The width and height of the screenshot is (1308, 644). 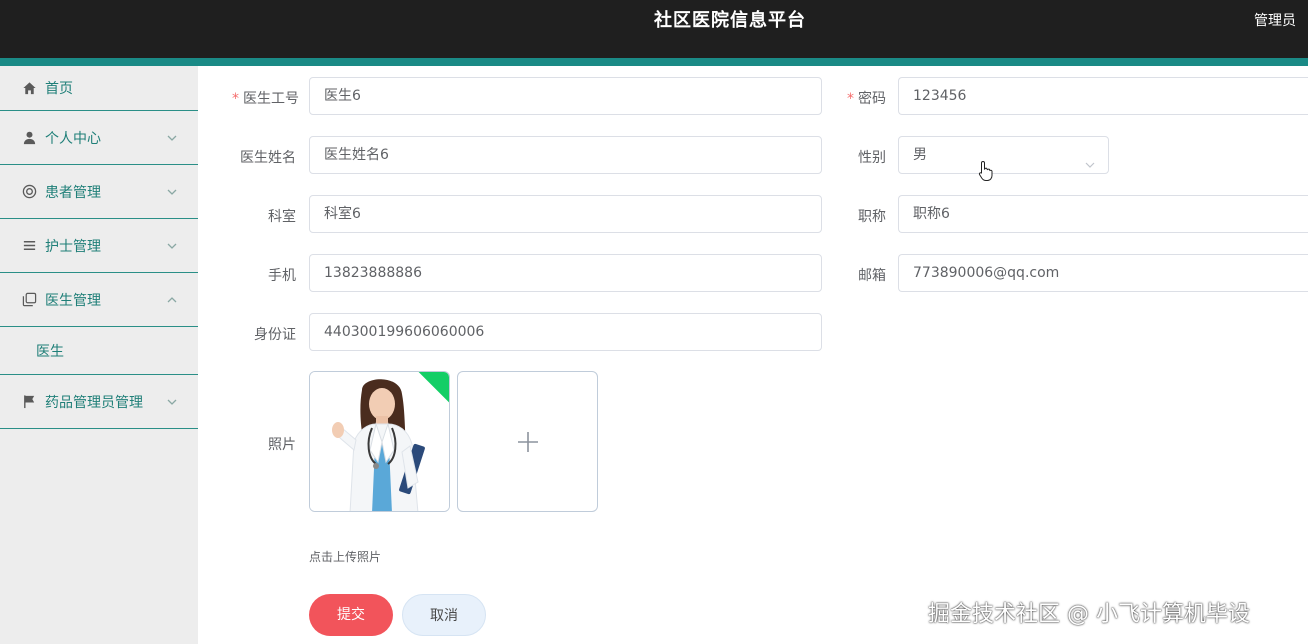 What do you see at coordinates (1089, 614) in the screenshot?
I see `watermark: 掘金技术社区 @ 小飞计算机毕设` at bounding box center [1089, 614].